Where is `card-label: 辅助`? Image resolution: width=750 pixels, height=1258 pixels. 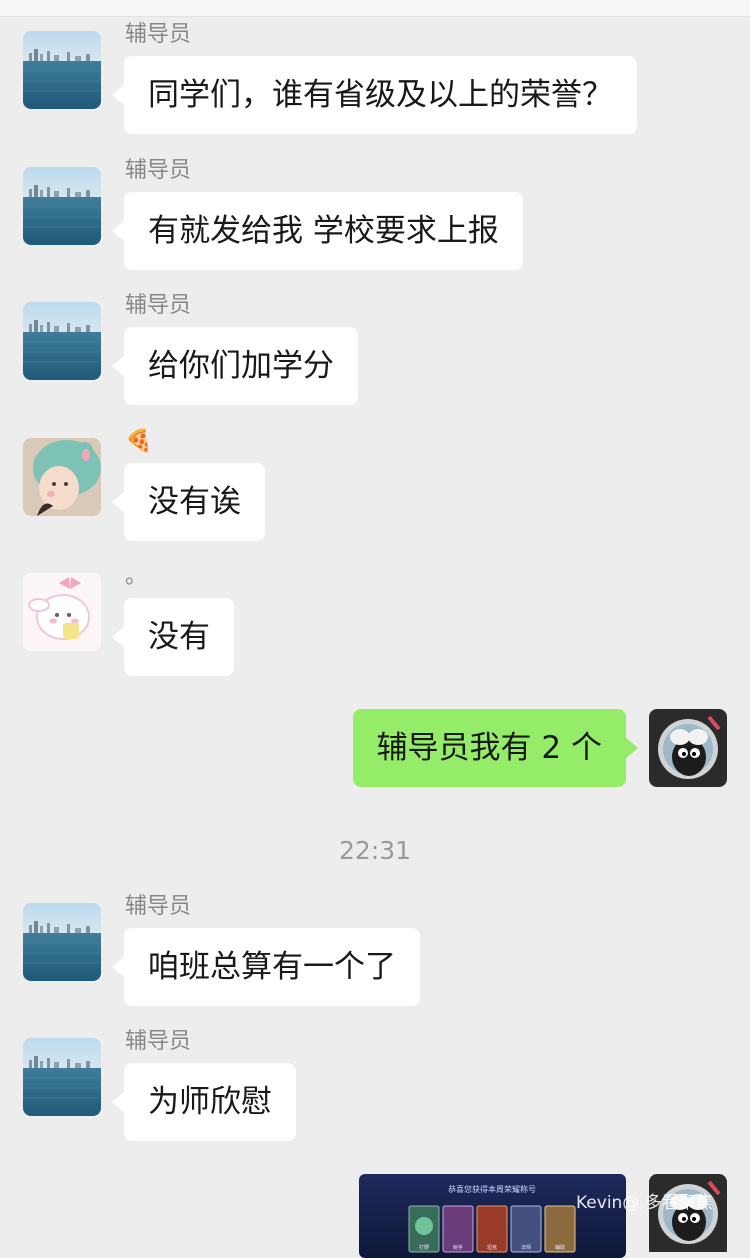
card-label: 辅助 is located at coordinates (560, 1247).